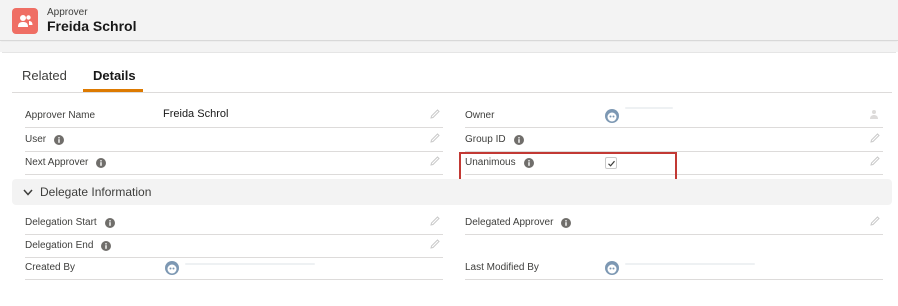 The height and width of the screenshot is (306, 898). Describe the element at coordinates (234, 268) in the screenshot. I see `field-created-by: Created By` at that location.